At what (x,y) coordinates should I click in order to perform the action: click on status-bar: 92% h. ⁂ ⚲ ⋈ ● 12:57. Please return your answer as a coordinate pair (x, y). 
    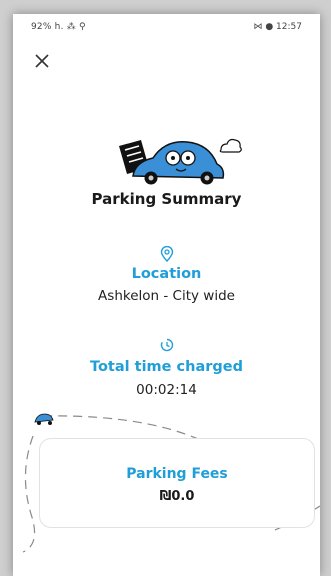
    Looking at the image, I should click on (166, 26).